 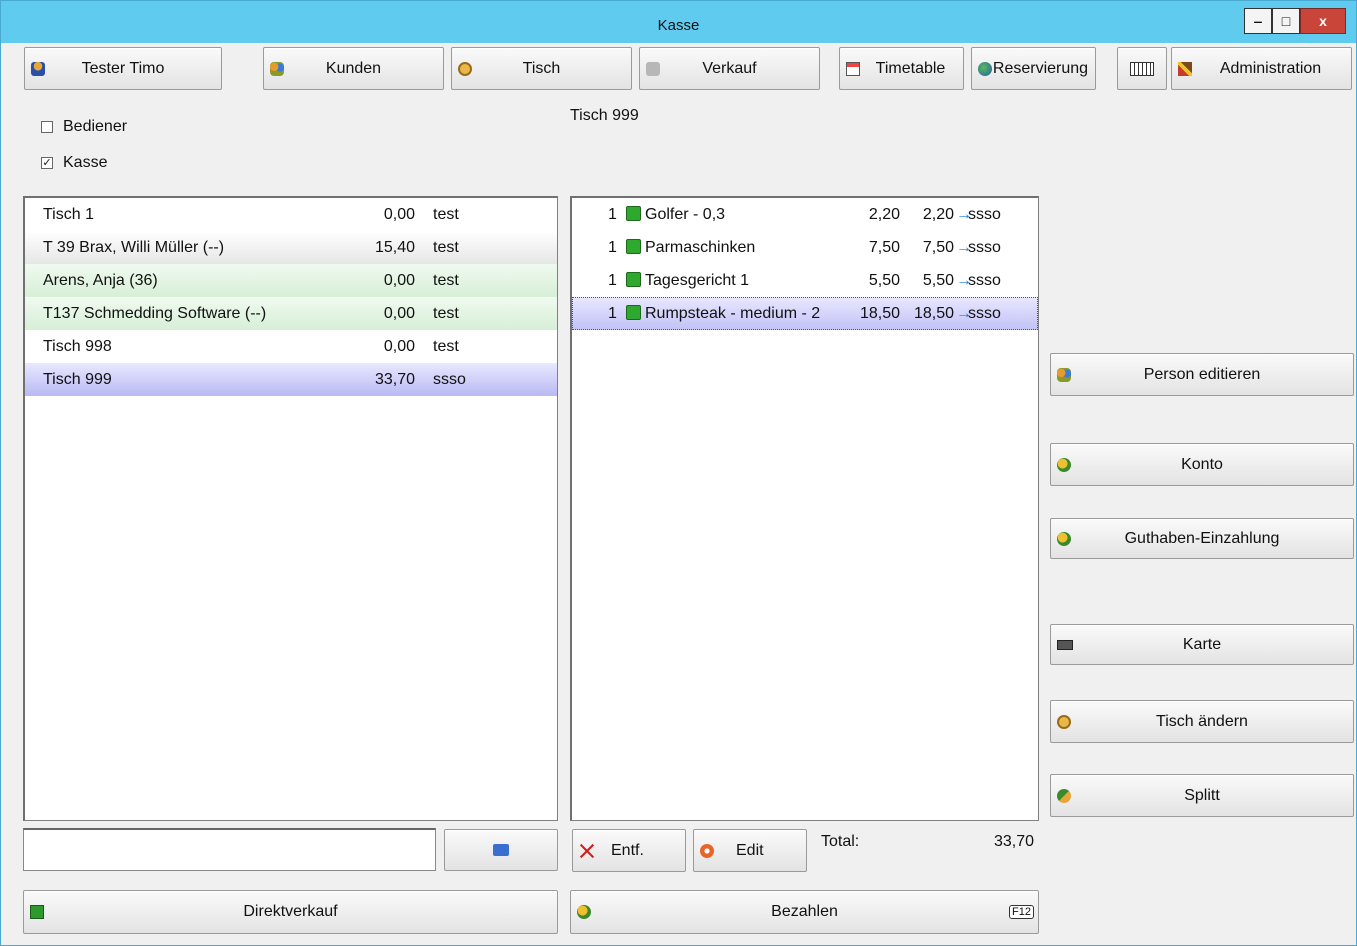 I want to click on total-label: Total:, so click(x=840, y=841).